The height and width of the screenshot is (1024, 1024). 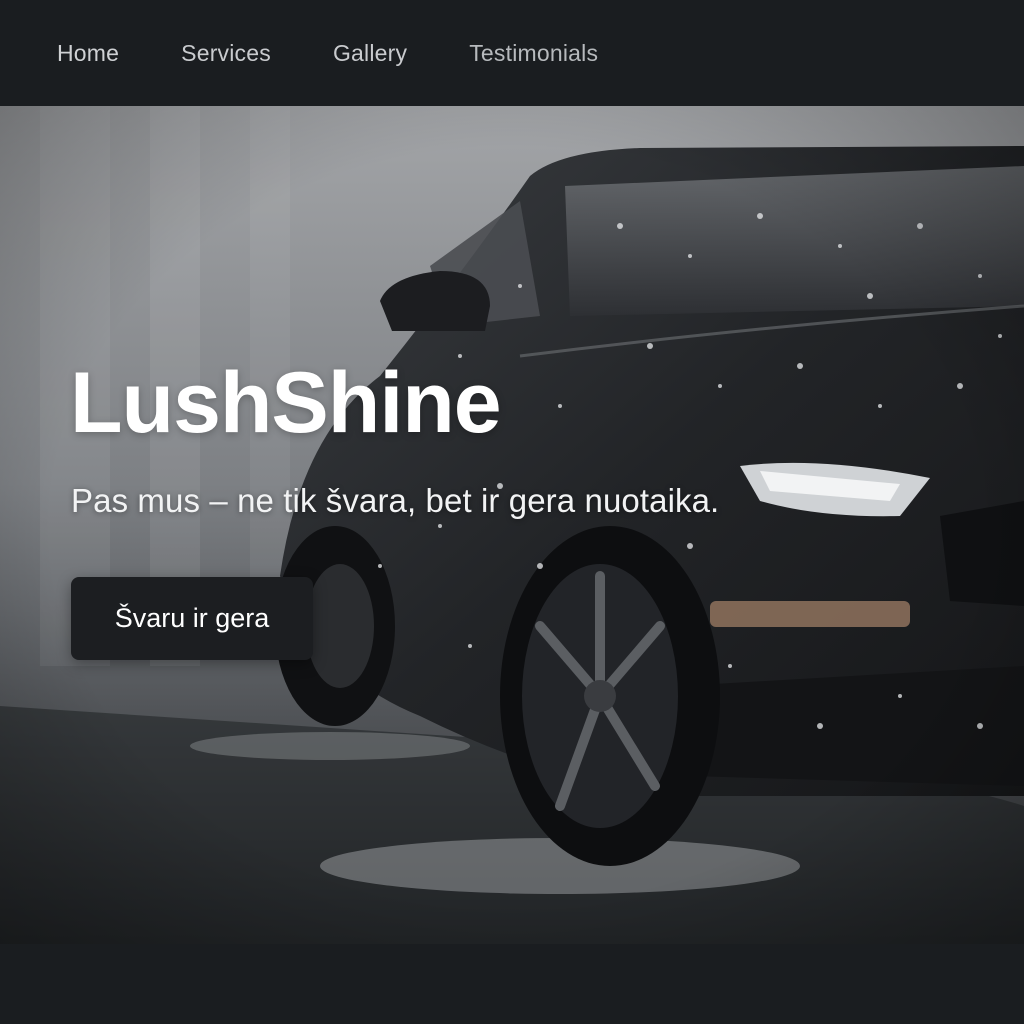 What do you see at coordinates (533, 53) in the screenshot?
I see `nav-link-testimonials: Testimonials` at bounding box center [533, 53].